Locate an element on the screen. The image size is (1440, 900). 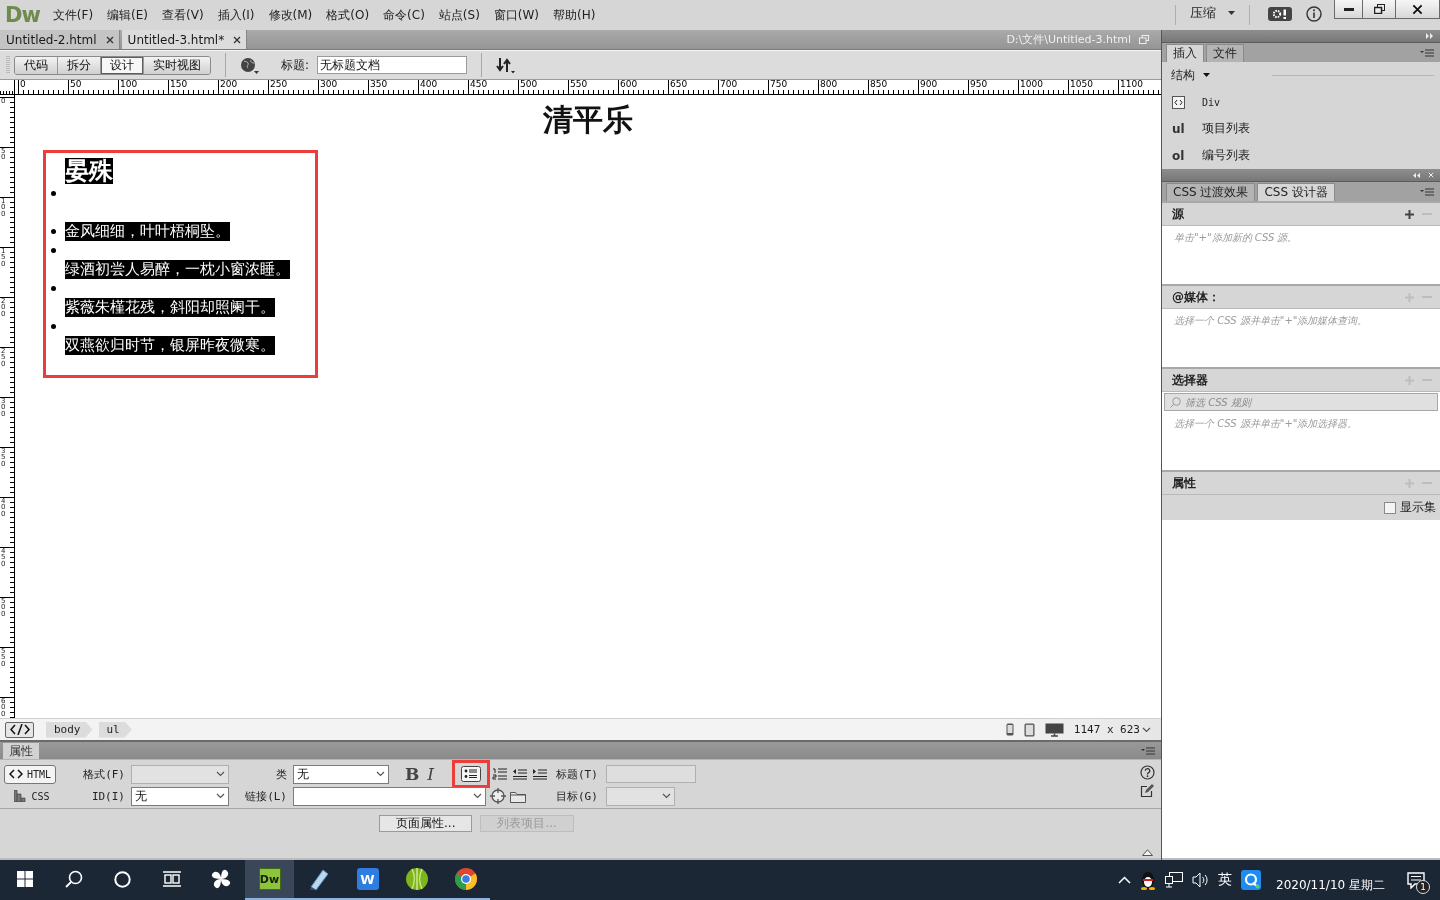
mode-button: HTML is located at coordinates (30, 774).